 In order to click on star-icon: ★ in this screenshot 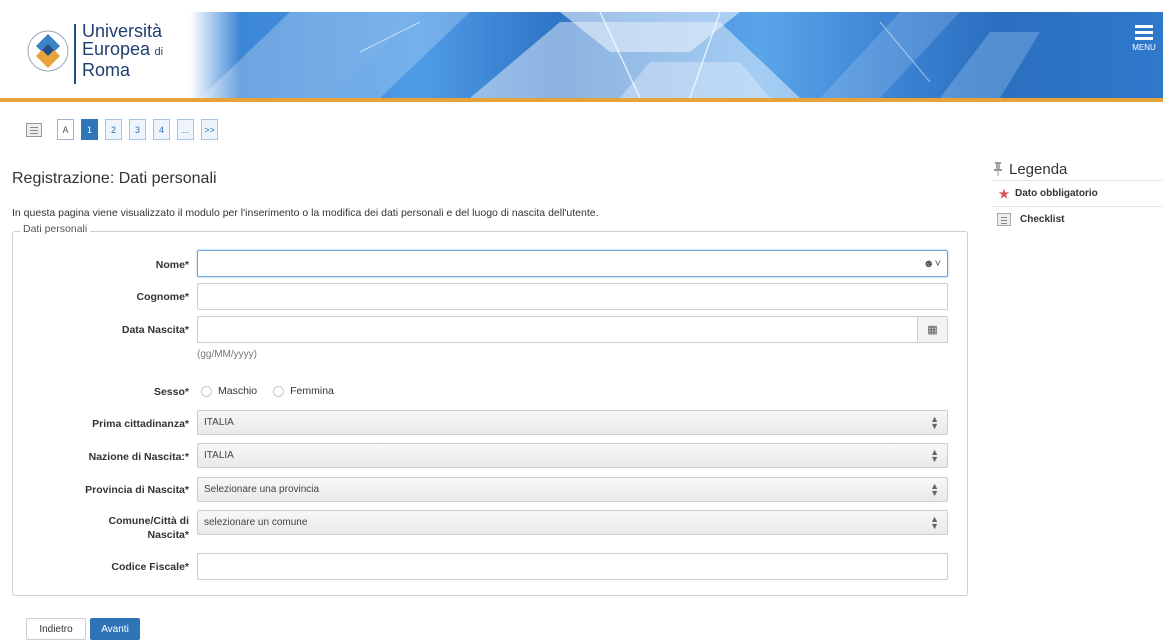, I will do `click(1004, 193)`.